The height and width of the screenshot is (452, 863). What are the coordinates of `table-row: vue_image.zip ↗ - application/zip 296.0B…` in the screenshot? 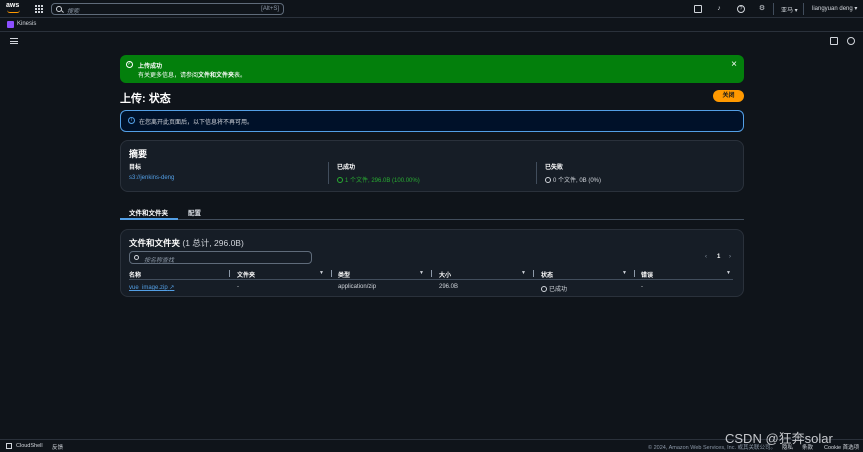 It's located at (431, 288).